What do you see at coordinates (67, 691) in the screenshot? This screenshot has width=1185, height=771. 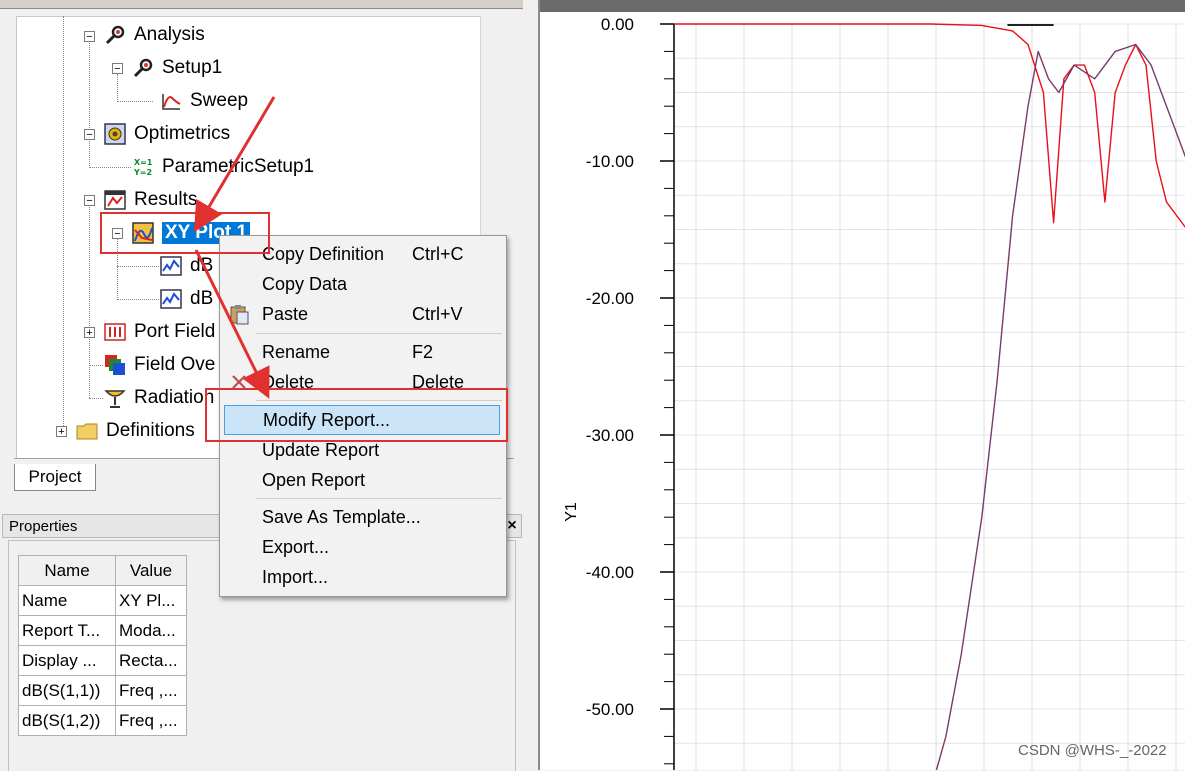 I see `property-name: dB(S(1,1))` at bounding box center [67, 691].